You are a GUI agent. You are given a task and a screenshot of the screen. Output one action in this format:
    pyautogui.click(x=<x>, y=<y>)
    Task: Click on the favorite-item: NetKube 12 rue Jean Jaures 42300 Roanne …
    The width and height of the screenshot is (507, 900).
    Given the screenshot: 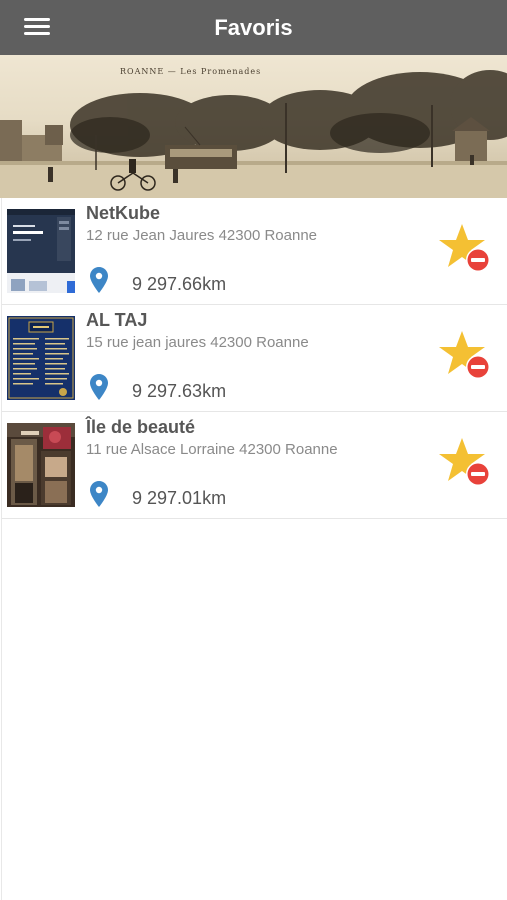 What is the action you would take?
    pyautogui.click(x=254, y=251)
    